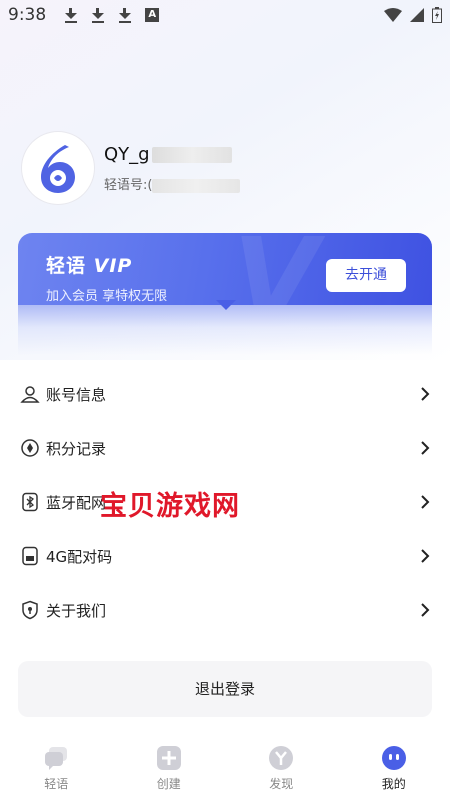  I want to click on avatar, so click(58, 168).